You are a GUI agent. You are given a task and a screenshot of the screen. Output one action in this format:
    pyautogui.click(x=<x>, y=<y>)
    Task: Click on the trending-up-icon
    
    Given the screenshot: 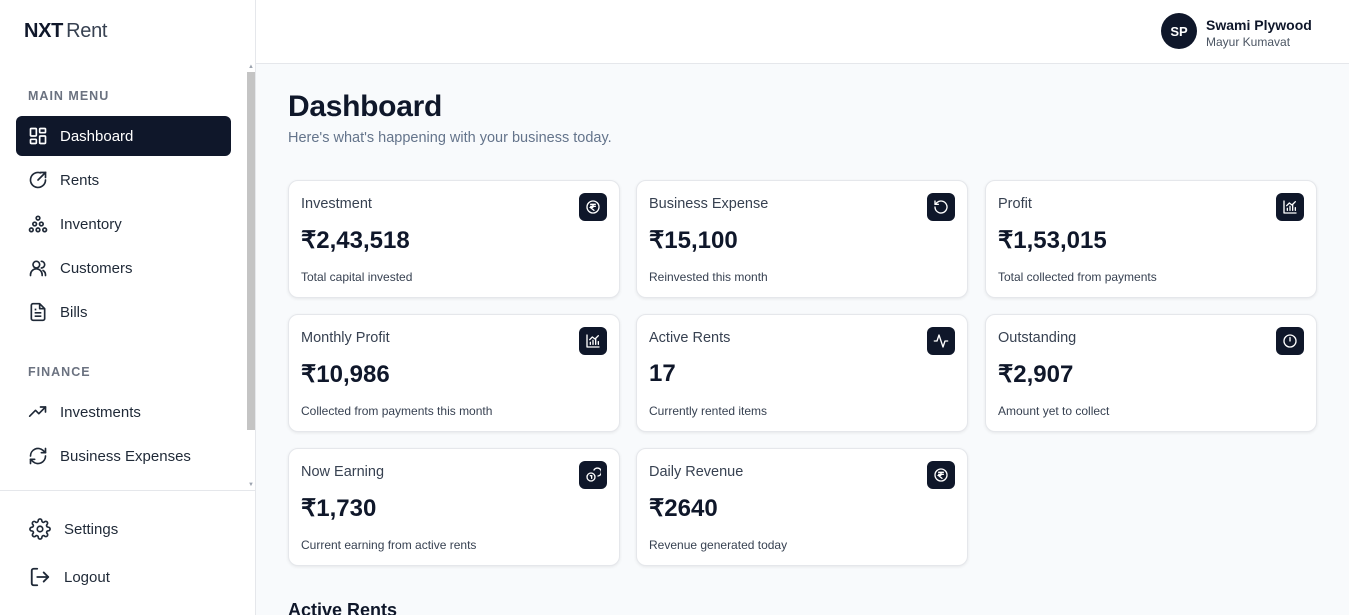 What is the action you would take?
    pyautogui.click(x=38, y=412)
    